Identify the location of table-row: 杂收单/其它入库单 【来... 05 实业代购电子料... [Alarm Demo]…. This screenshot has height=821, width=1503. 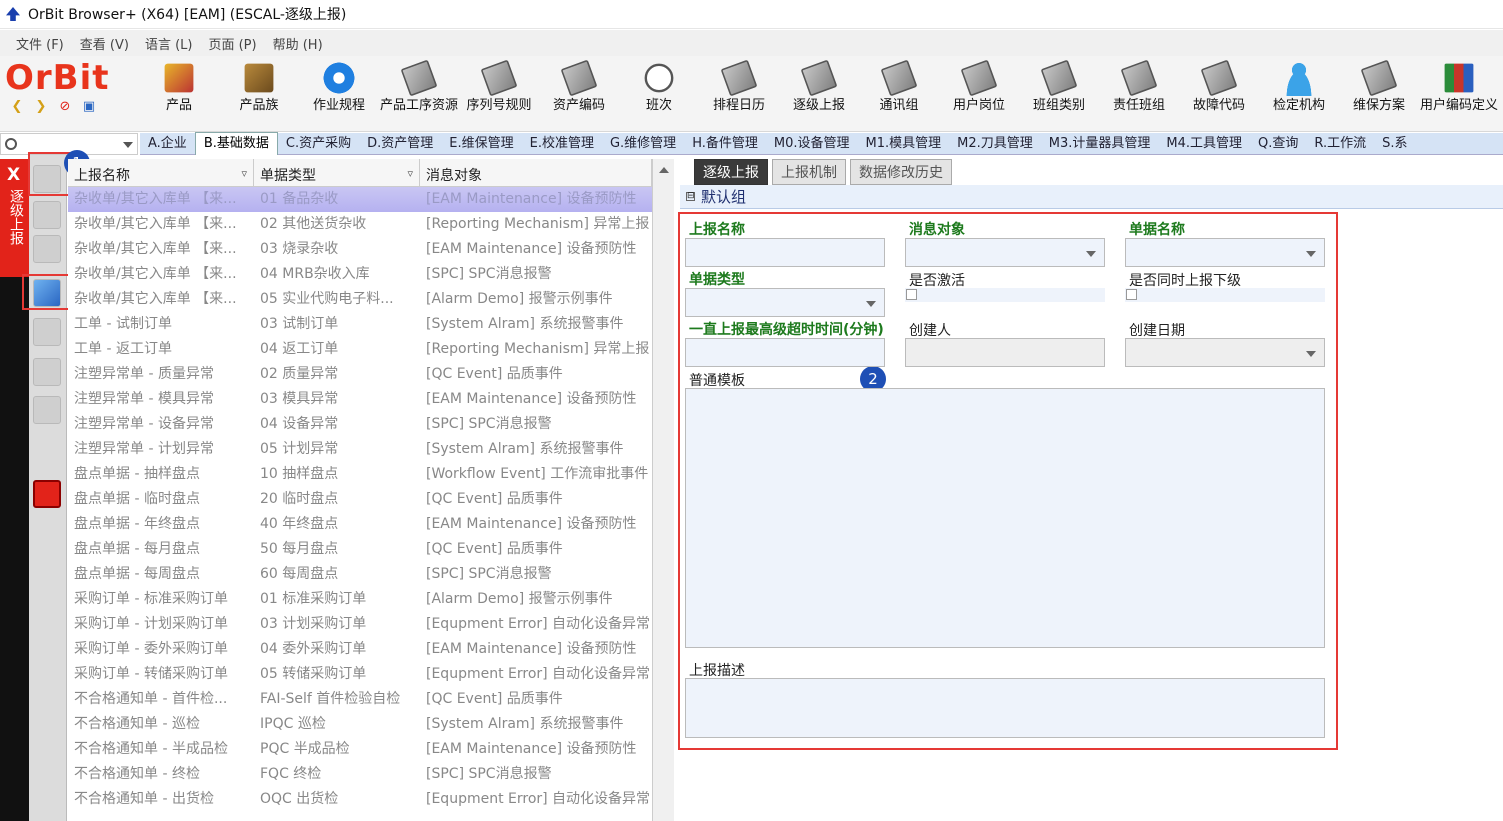
(360, 299).